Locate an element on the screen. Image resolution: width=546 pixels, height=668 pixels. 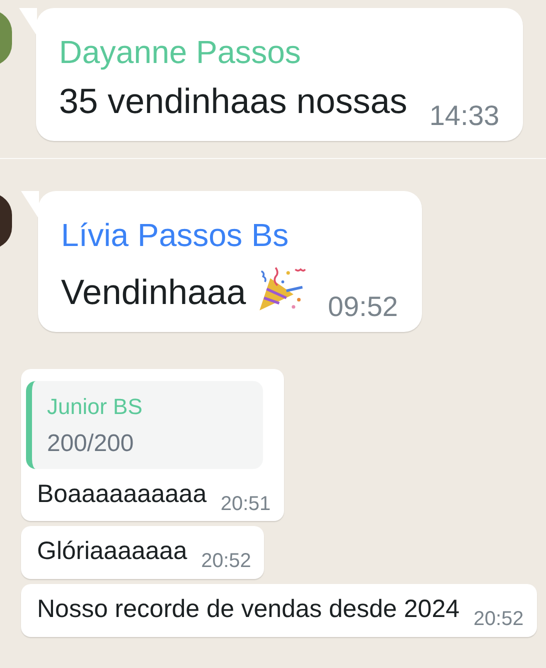
quoted-text: 200/200 is located at coordinates (91, 444).